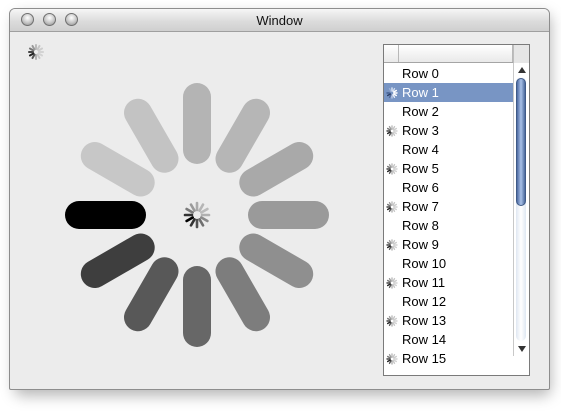  Describe the element at coordinates (420, 225) in the screenshot. I see `row-label: Row 8` at that location.